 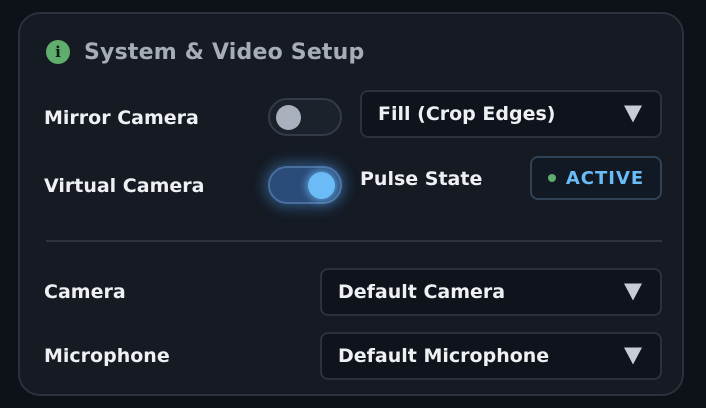 What do you see at coordinates (58, 52) in the screenshot?
I see `info-icon: i` at bounding box center [58, 52].